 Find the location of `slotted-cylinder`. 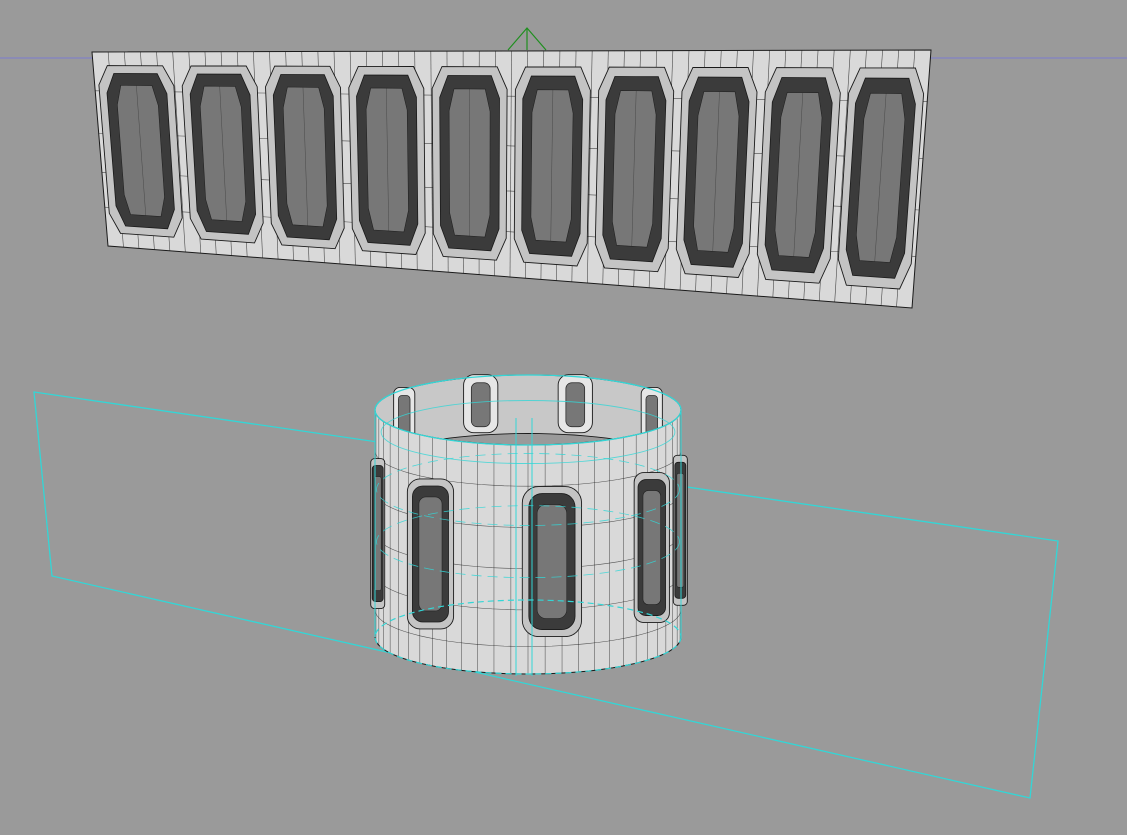

slotted-cylinder is located at coordinates (529, 525).